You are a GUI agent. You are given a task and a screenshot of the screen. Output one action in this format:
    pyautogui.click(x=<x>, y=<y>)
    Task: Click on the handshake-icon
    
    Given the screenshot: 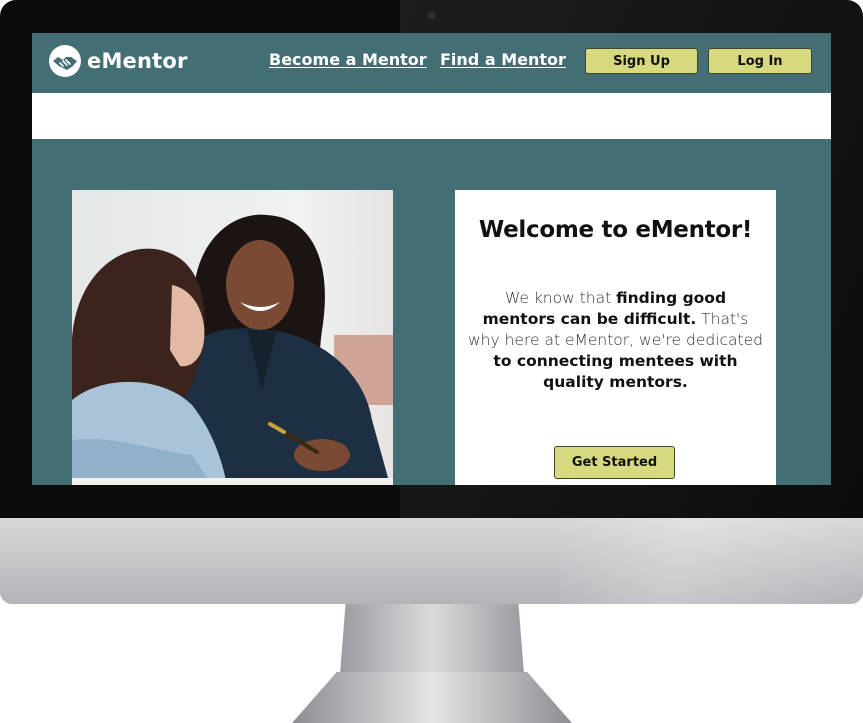 What is the action you would take?
    pyautogui.click(x=65, y=61)
    